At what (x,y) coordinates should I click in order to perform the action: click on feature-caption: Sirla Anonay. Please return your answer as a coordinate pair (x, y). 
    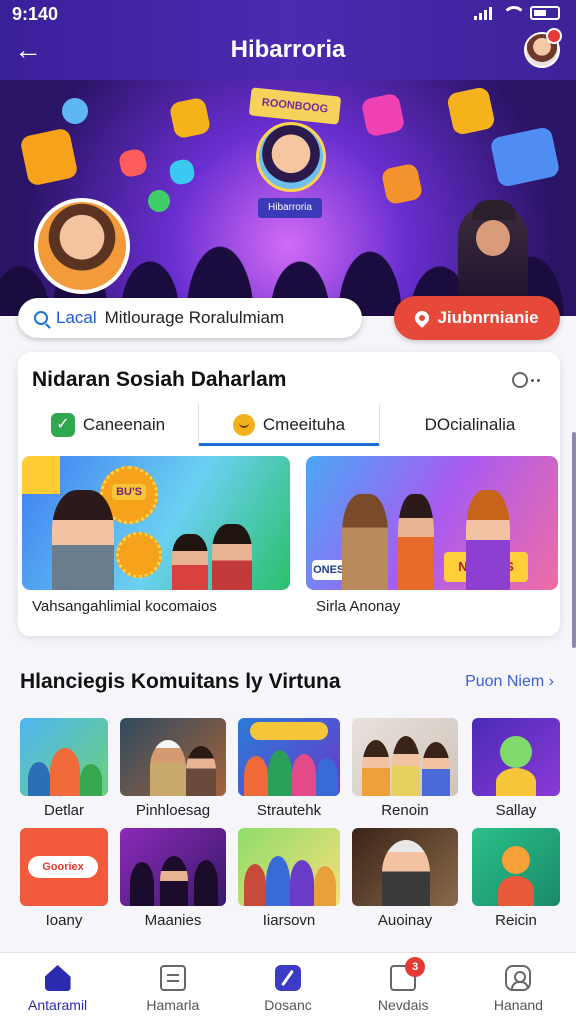
    Looking at the image, I should click on (358, 606).